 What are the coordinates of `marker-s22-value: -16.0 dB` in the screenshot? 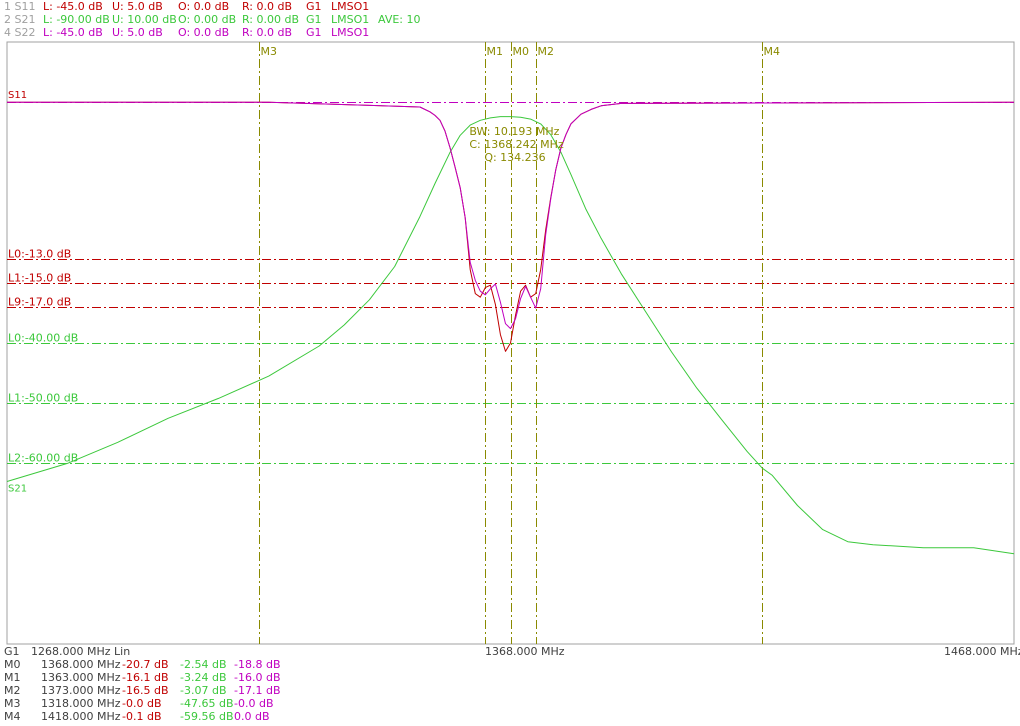 It's located at (257, 677).